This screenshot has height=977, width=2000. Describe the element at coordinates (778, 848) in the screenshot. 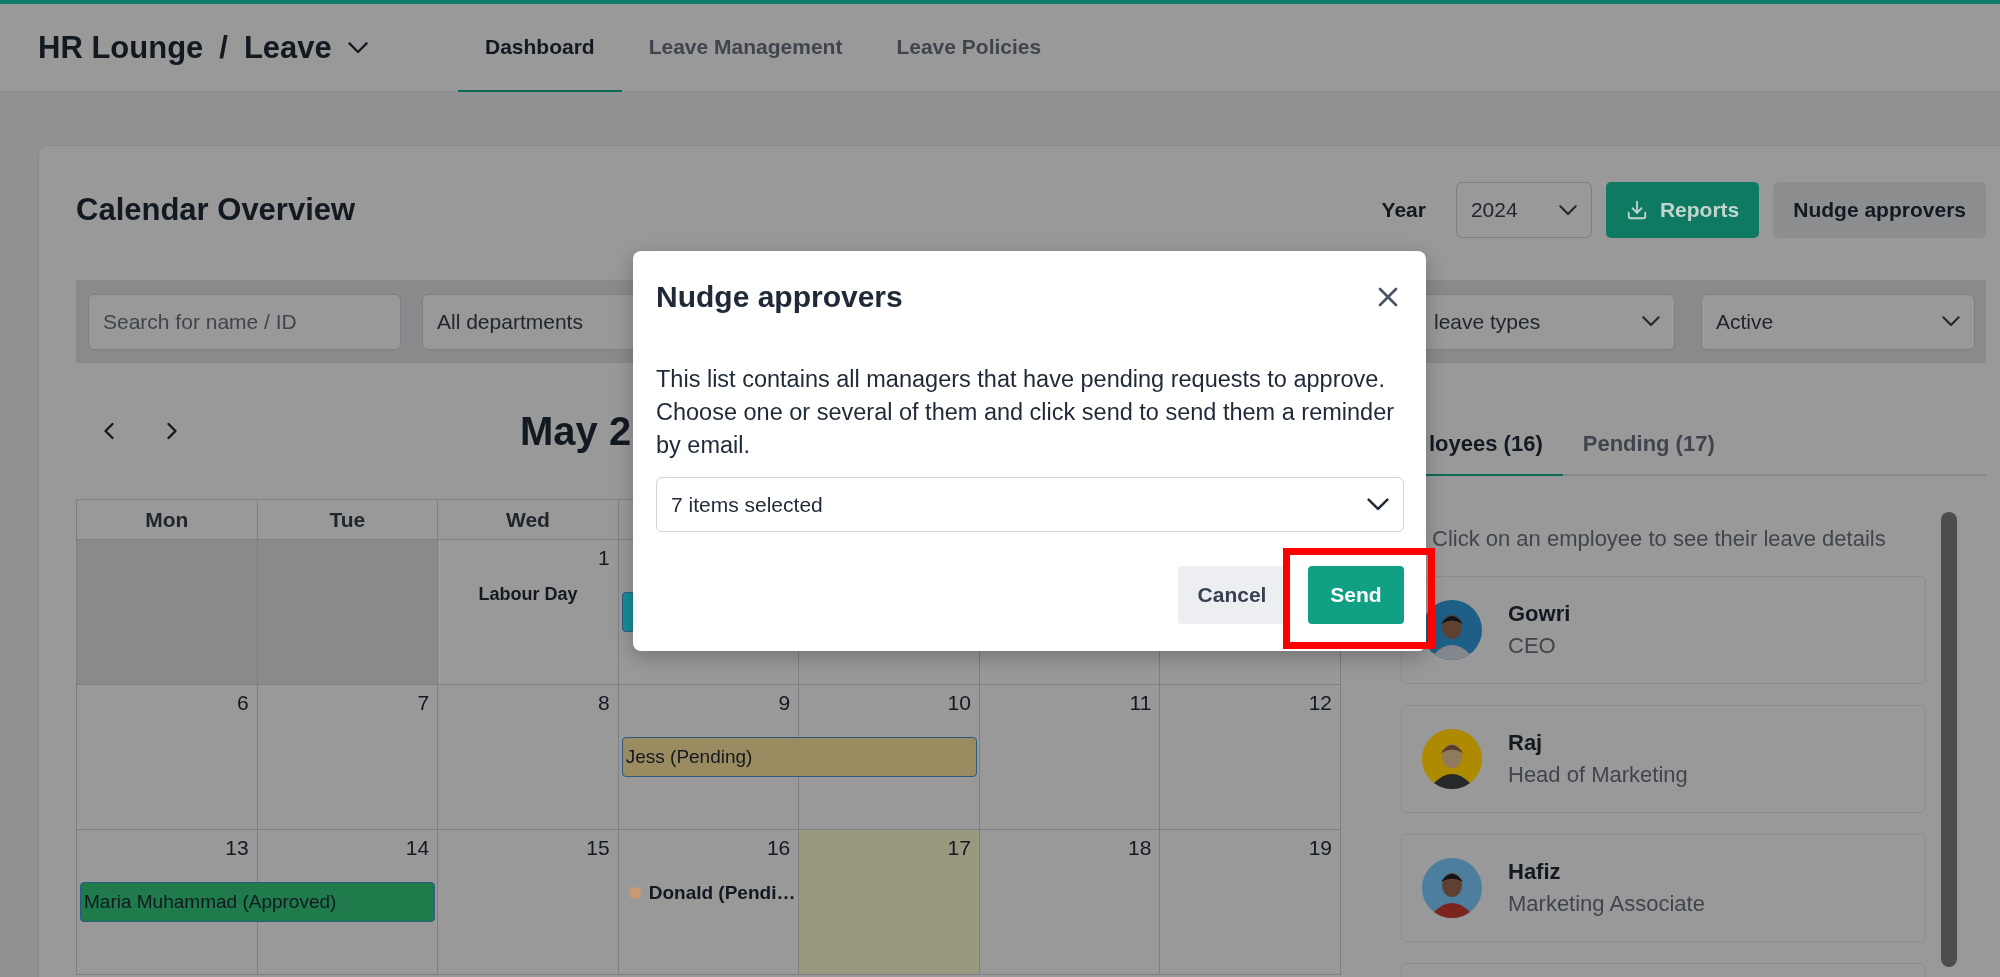

I see `day-number: 16` at that location.